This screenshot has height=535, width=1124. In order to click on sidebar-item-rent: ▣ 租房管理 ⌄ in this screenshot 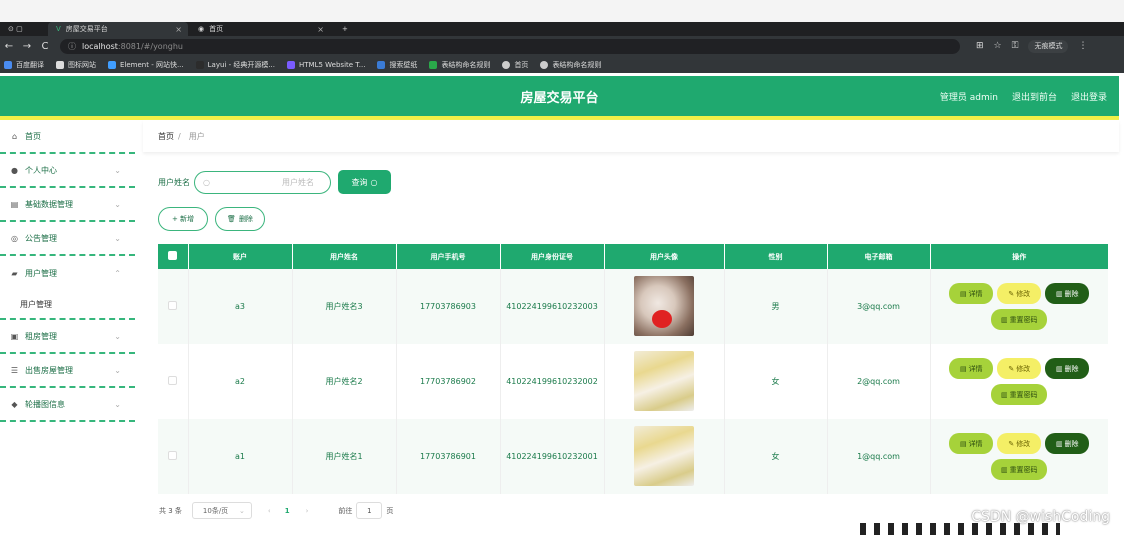, I will do `click(67, 337)`.